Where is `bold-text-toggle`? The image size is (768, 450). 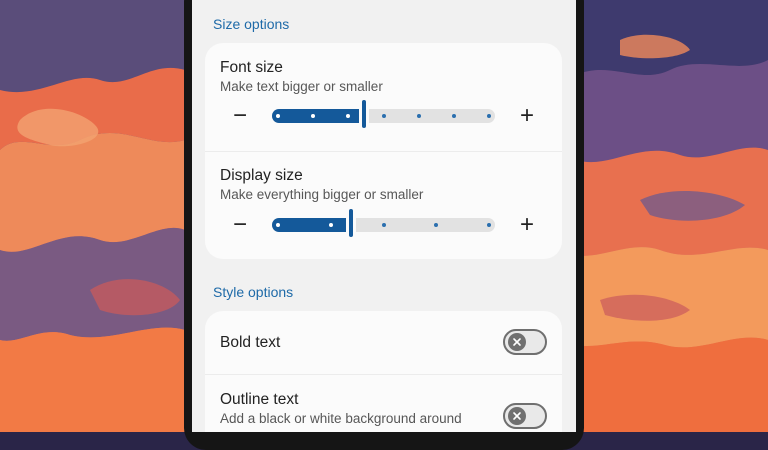
bold-text-toggle is located at coordinates (525, 342).